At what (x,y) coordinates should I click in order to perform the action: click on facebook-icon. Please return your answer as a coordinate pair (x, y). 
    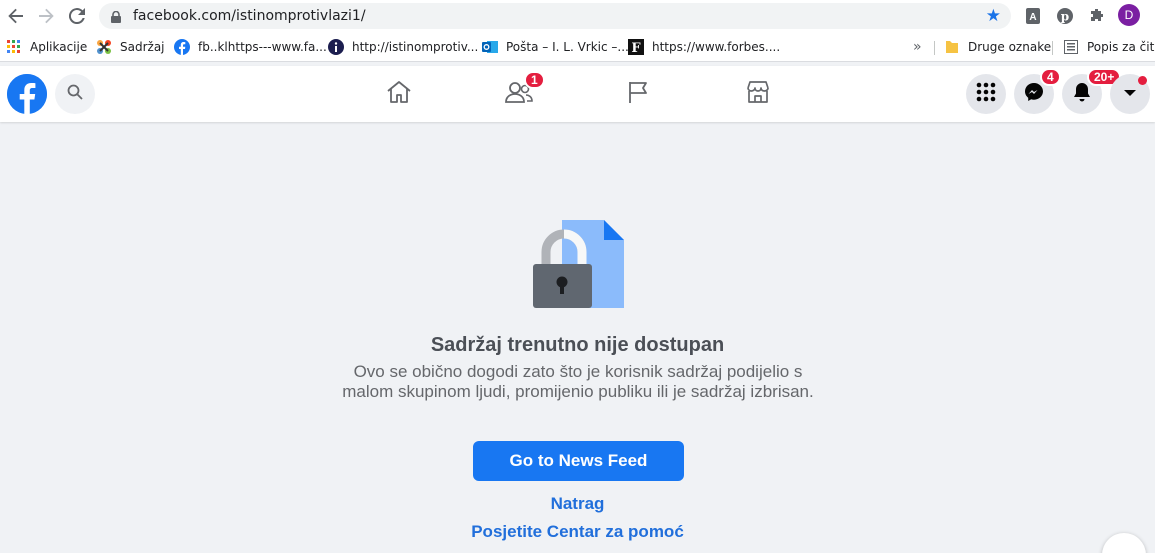
    Looking at the image, I should click on (182, 47).